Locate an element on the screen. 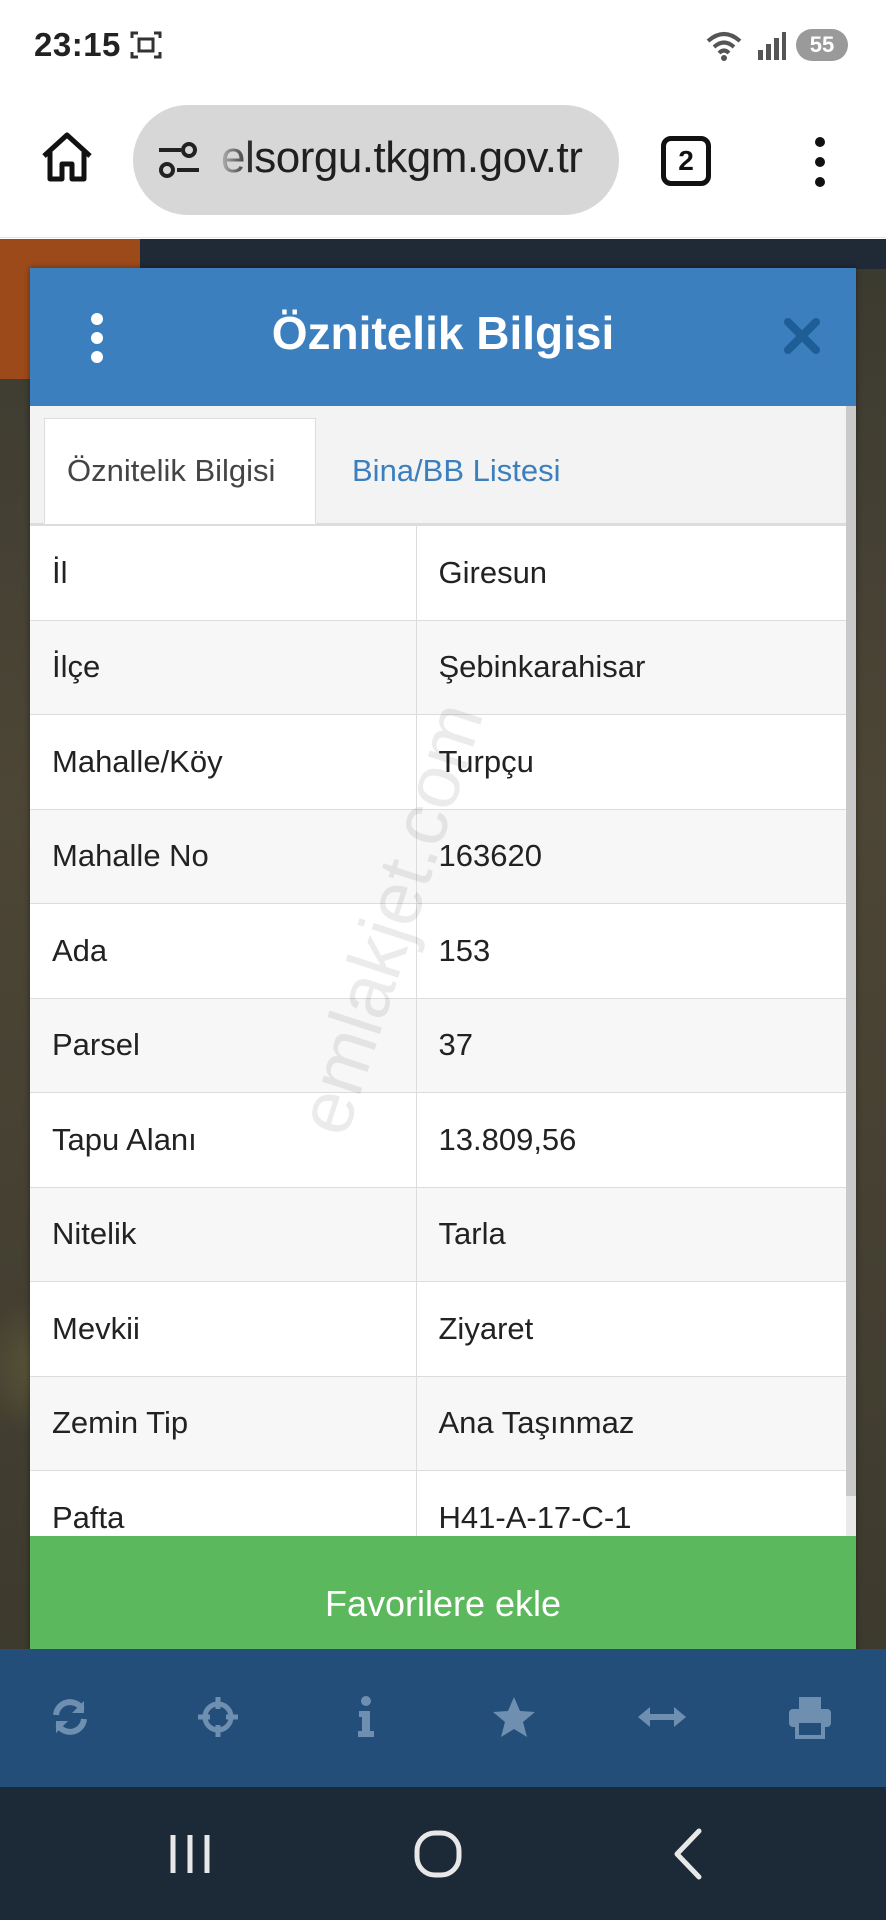 The height and width of the screenshot is (1920, 886). locate-button is located at coordinates (218, 1717).